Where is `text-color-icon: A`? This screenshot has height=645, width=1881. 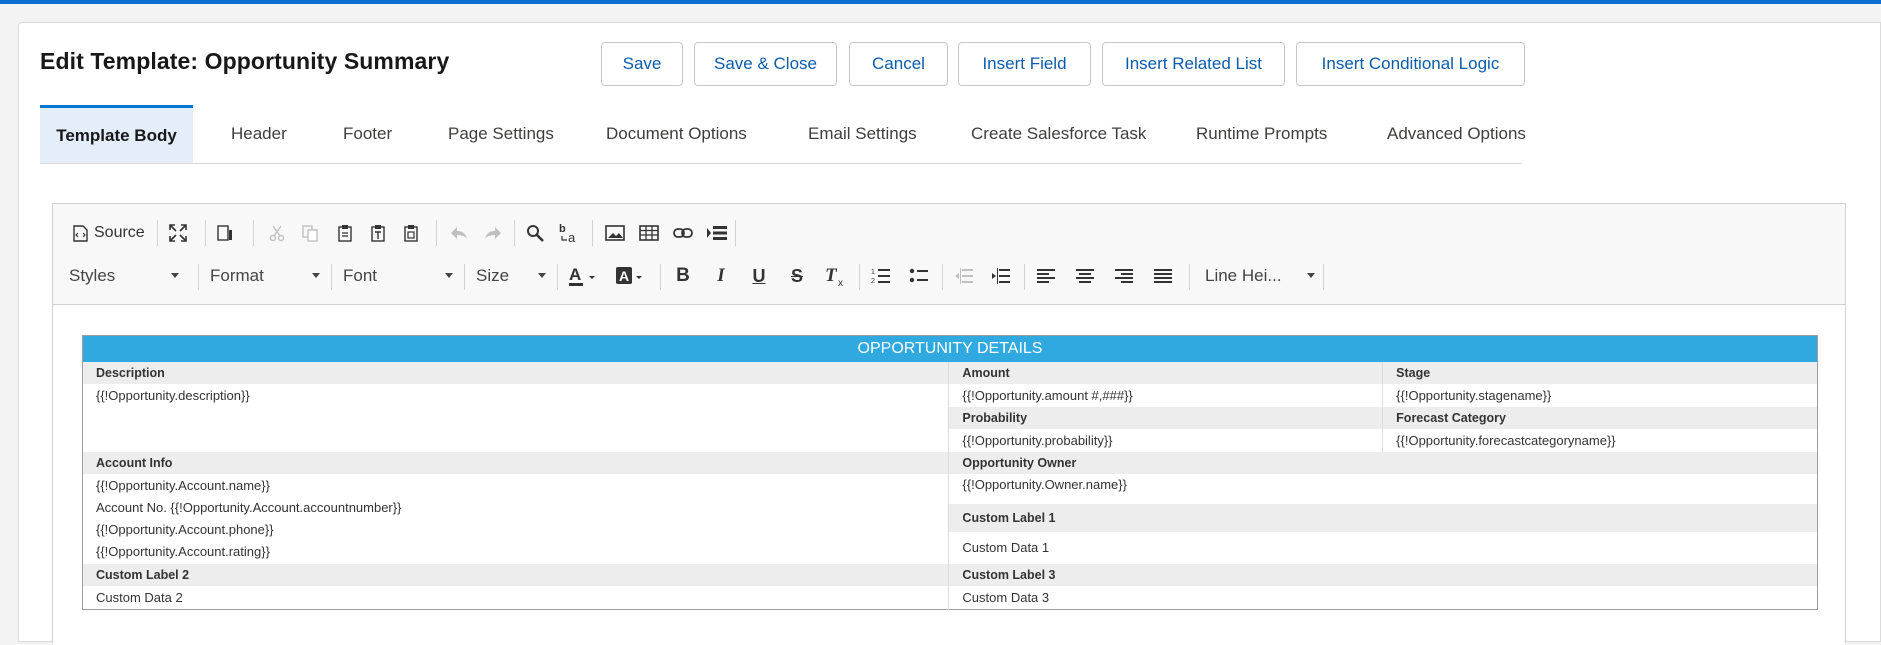
text-color-icon: A is located at coordinates (583, 276).